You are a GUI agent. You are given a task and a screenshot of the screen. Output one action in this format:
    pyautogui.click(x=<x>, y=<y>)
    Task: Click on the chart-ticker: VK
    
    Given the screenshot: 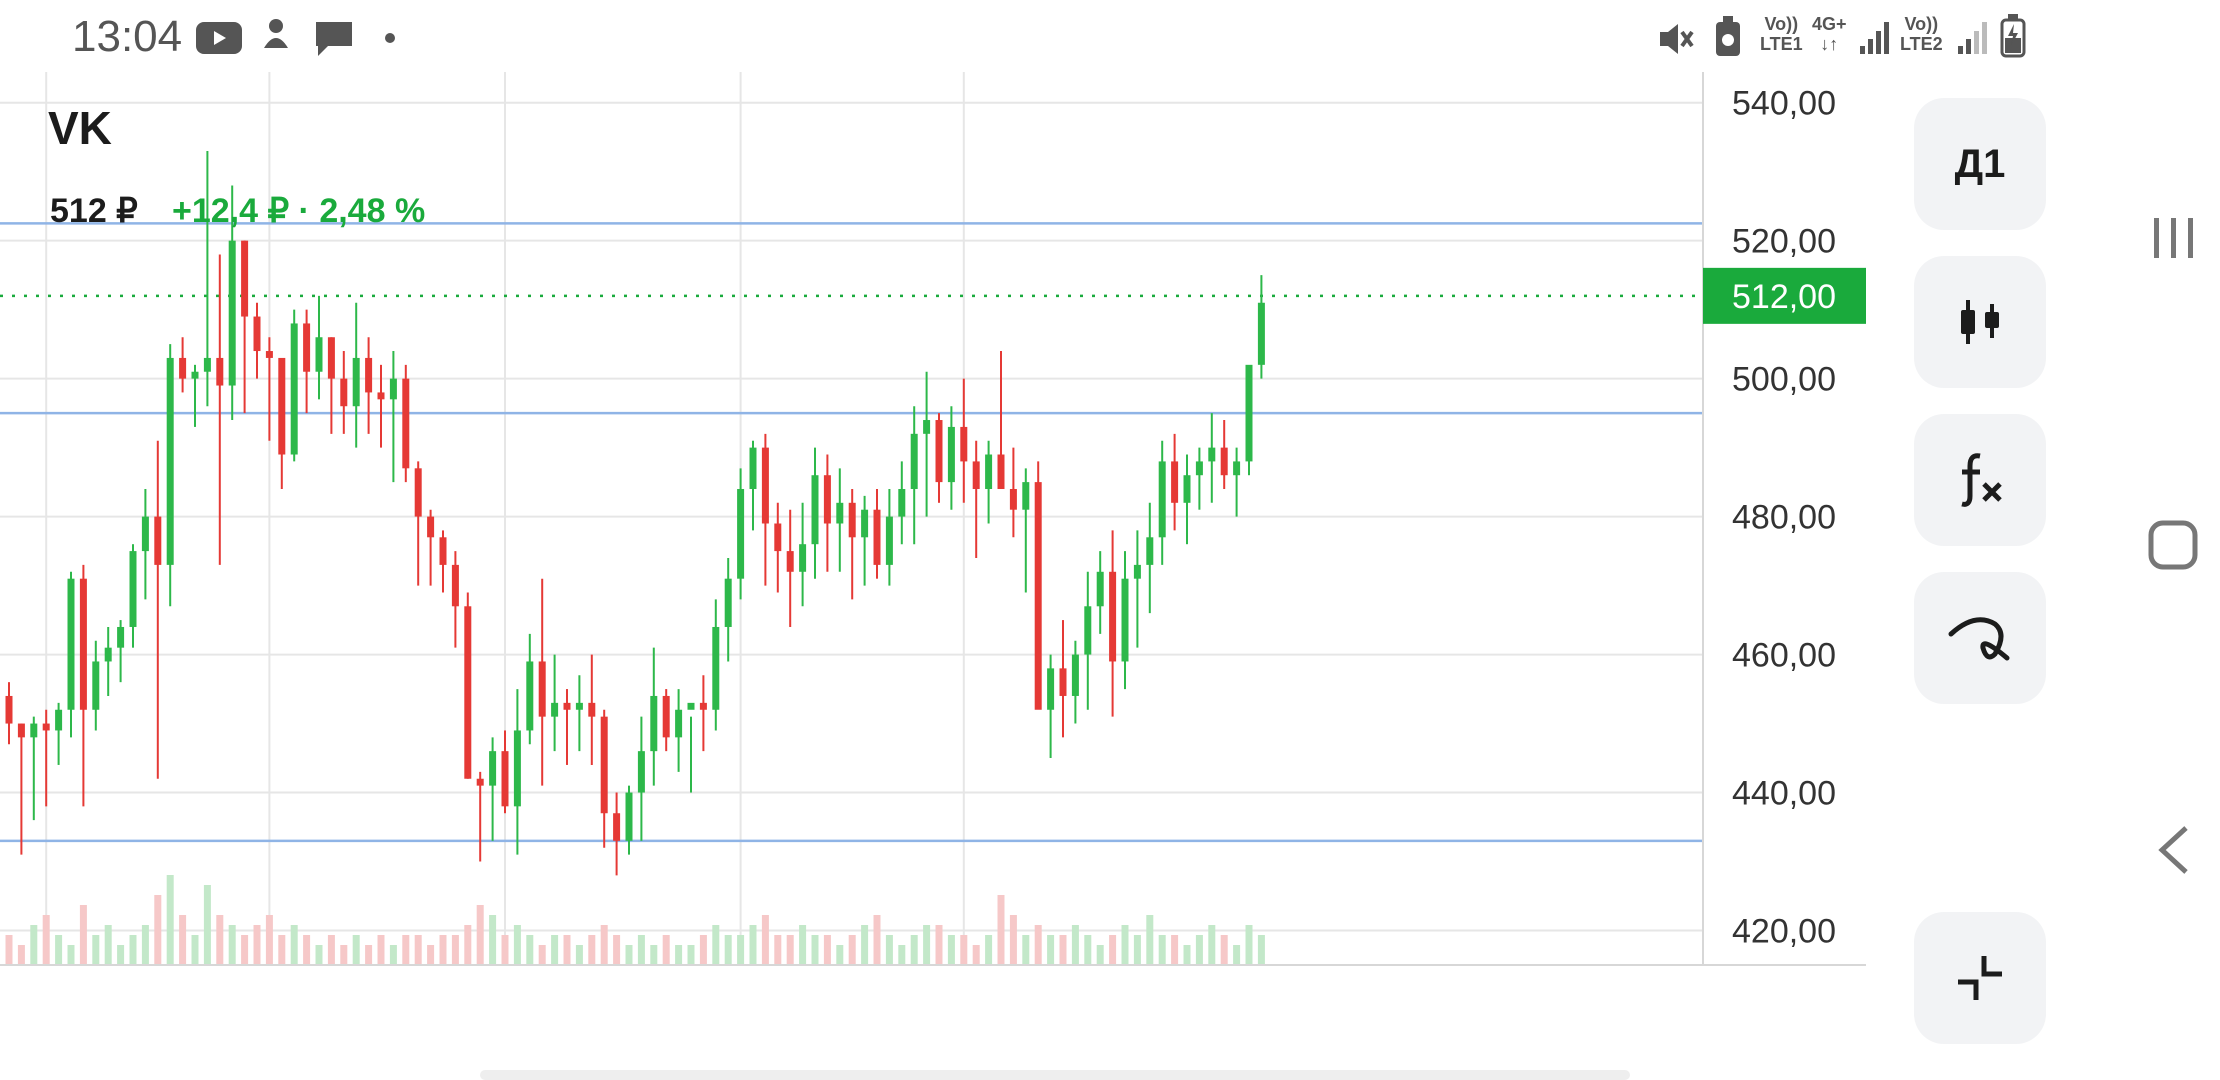 What is the action you would take?
    pyautogui.click(x=80, y=128)
    